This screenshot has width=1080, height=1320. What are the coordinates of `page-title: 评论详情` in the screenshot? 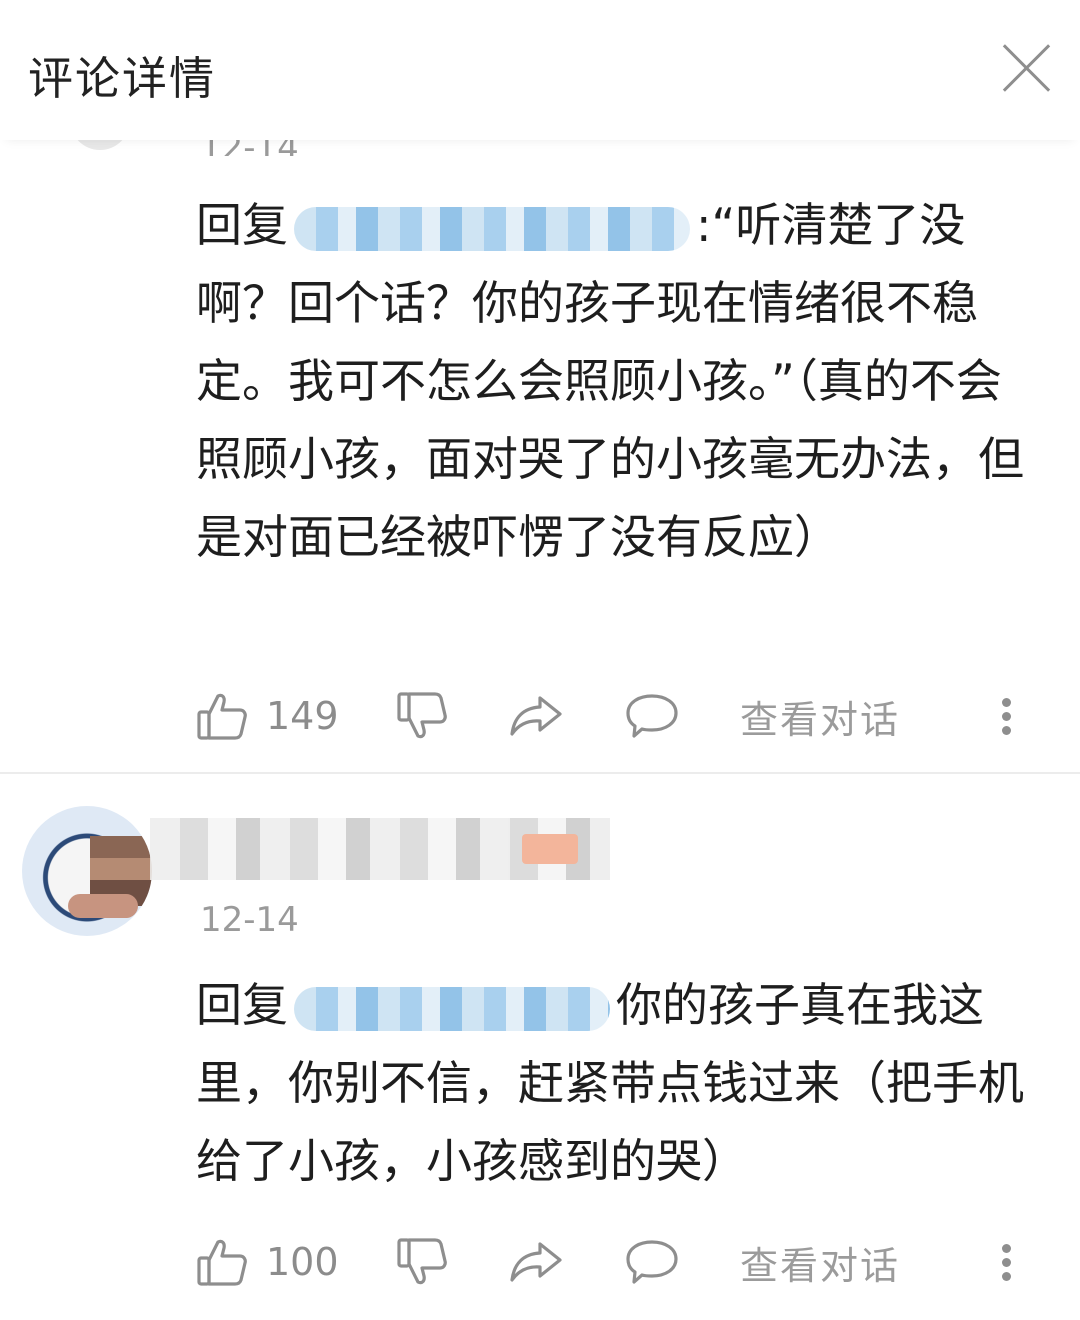 It's located at (122, 78).